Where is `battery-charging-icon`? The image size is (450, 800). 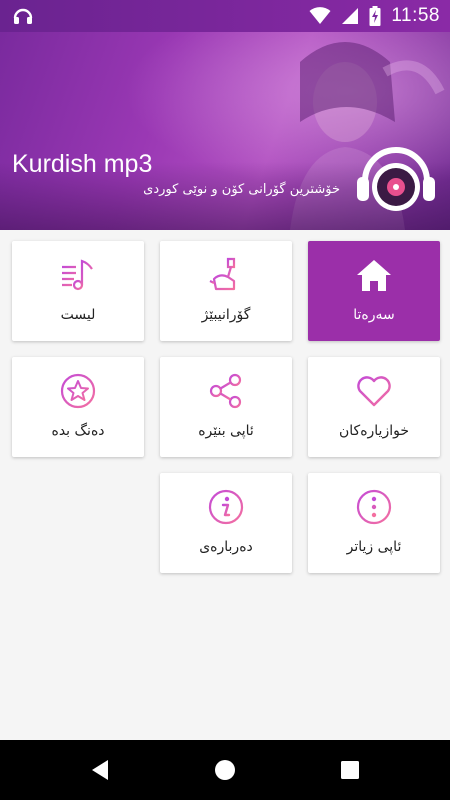 battery-charging-icon is located at coordinates (375, 16).